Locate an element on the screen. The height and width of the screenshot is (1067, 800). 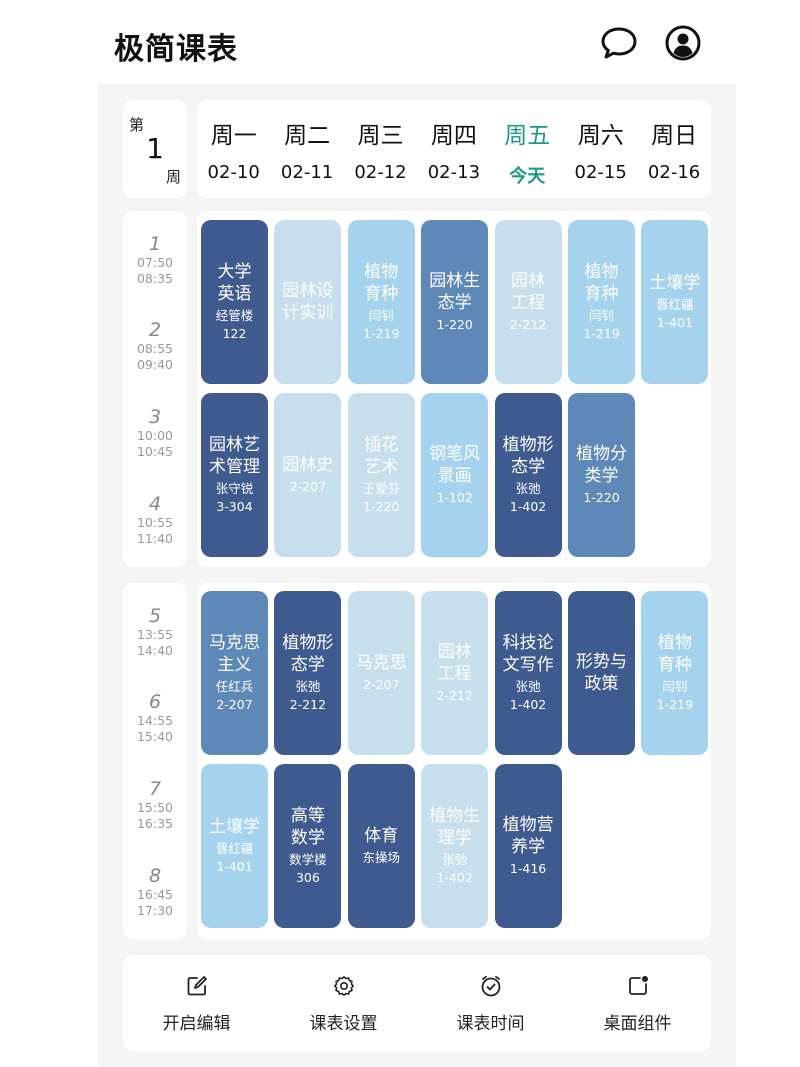
course-room: 2-212 is located at coordinates (528, 324).